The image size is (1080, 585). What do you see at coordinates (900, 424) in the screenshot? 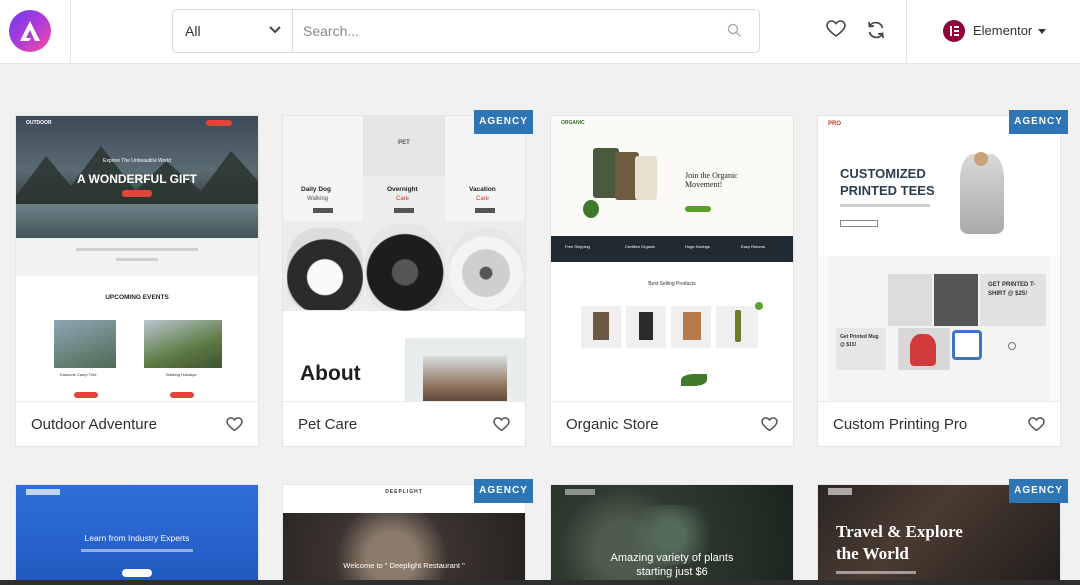
I see `card-title: Custom Printing Pro` at bounding box center [900, 424].